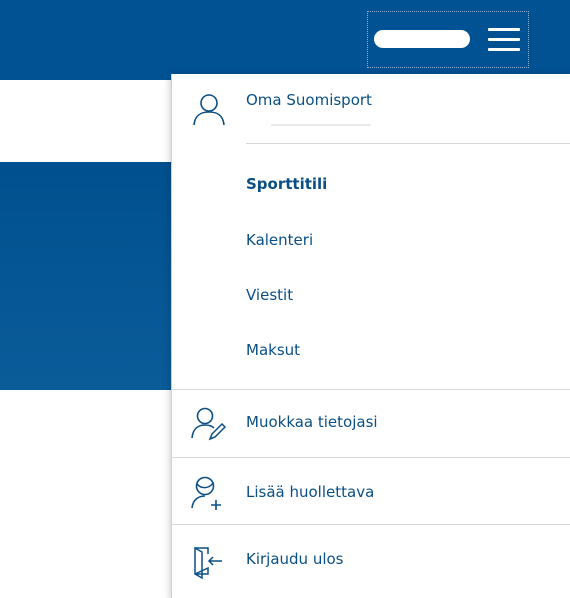 This screenshot has width=570, height=598. I want to click on nav-item-maksut: Maksut, so click(273, 350).